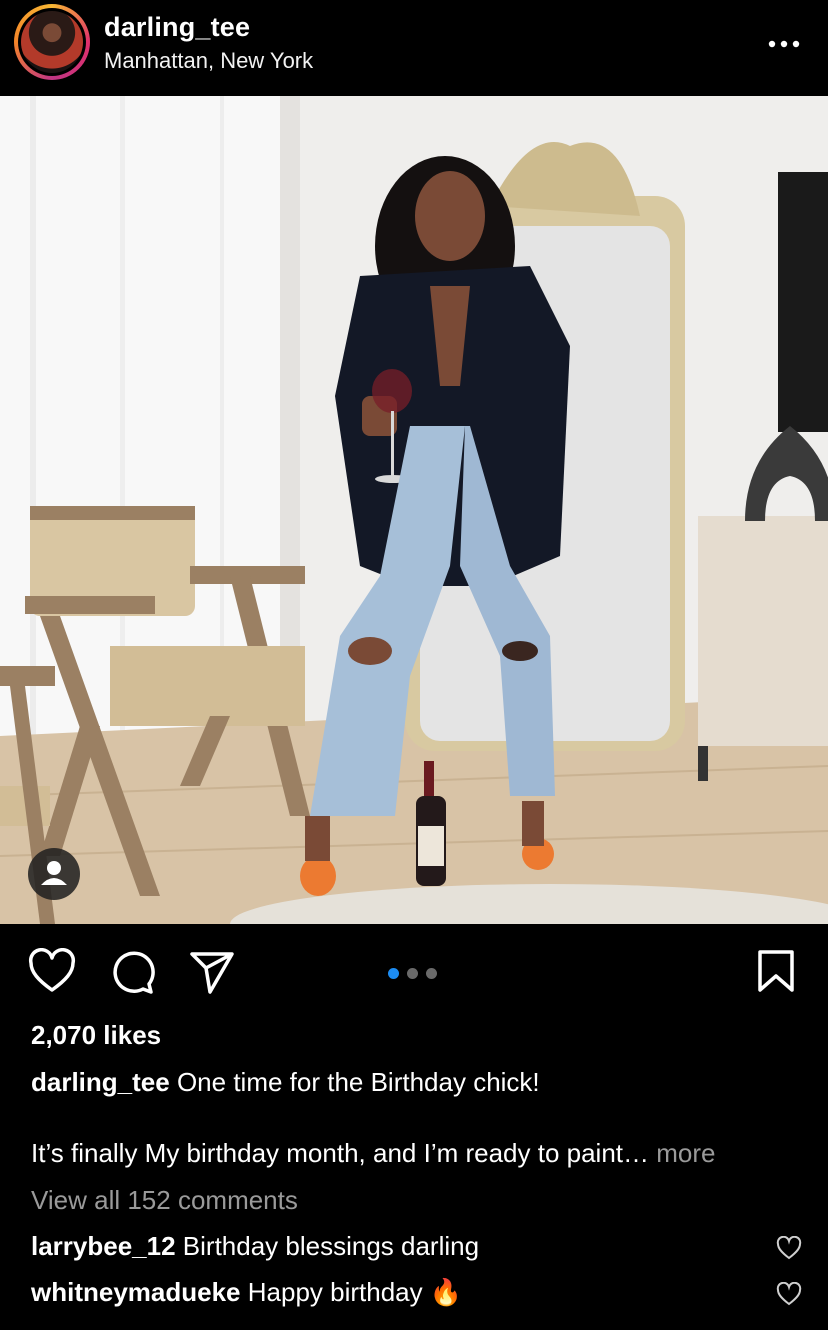 The image size is (828, 1330). I want to click on send-icon, so click(212, 974).